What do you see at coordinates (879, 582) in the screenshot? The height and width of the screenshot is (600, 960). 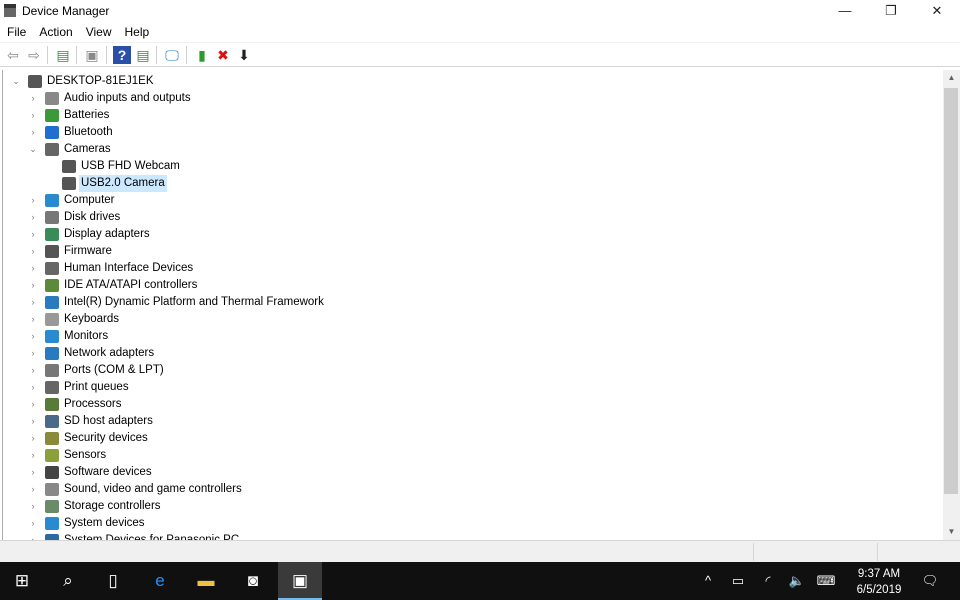 I see `clock: 9:37 AM 6/5/2019` at bounding box center [879, 582].